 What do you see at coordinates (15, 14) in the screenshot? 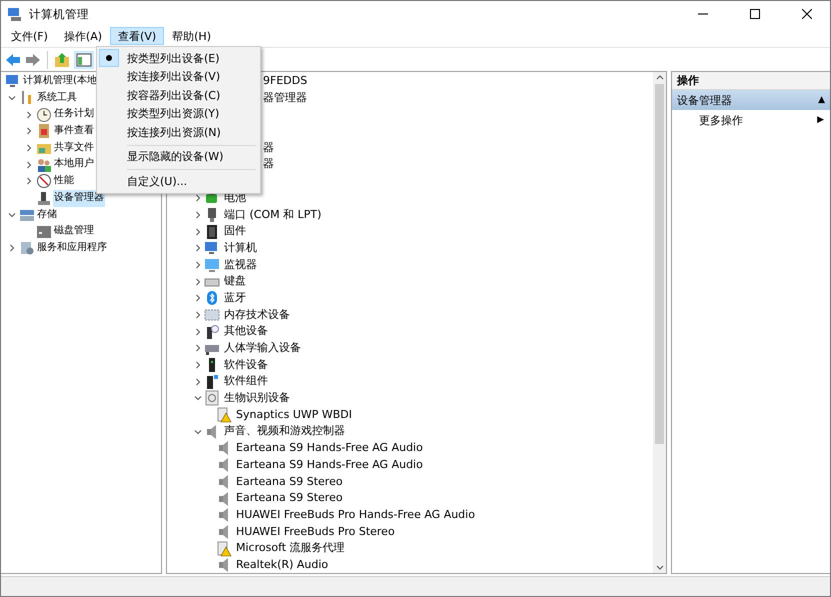
I see `app-icon` at bounding box center [15, 14].